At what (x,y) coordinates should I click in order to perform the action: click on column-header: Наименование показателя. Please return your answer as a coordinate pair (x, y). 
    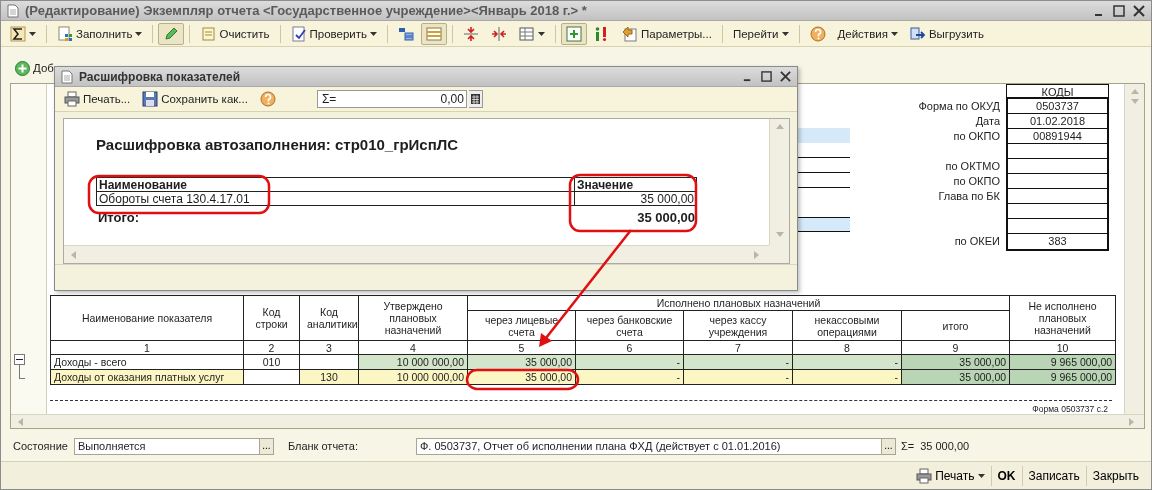
    Looking at the image, I should click on (147, 318).